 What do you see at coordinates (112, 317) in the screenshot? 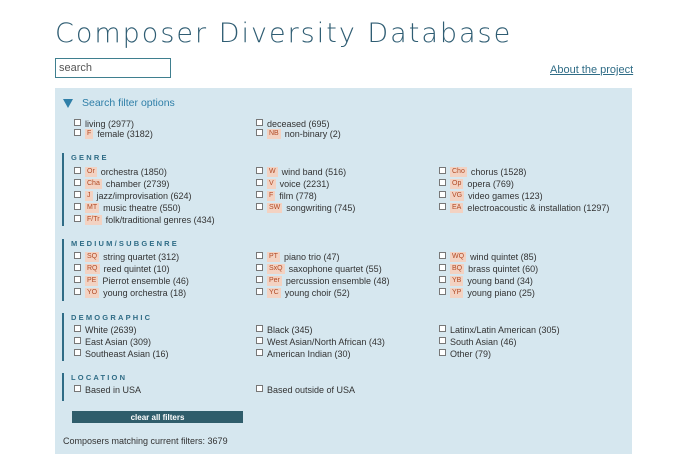
I see `section-title: DEMOGRAPHIC` at bounding box center [112, 317].